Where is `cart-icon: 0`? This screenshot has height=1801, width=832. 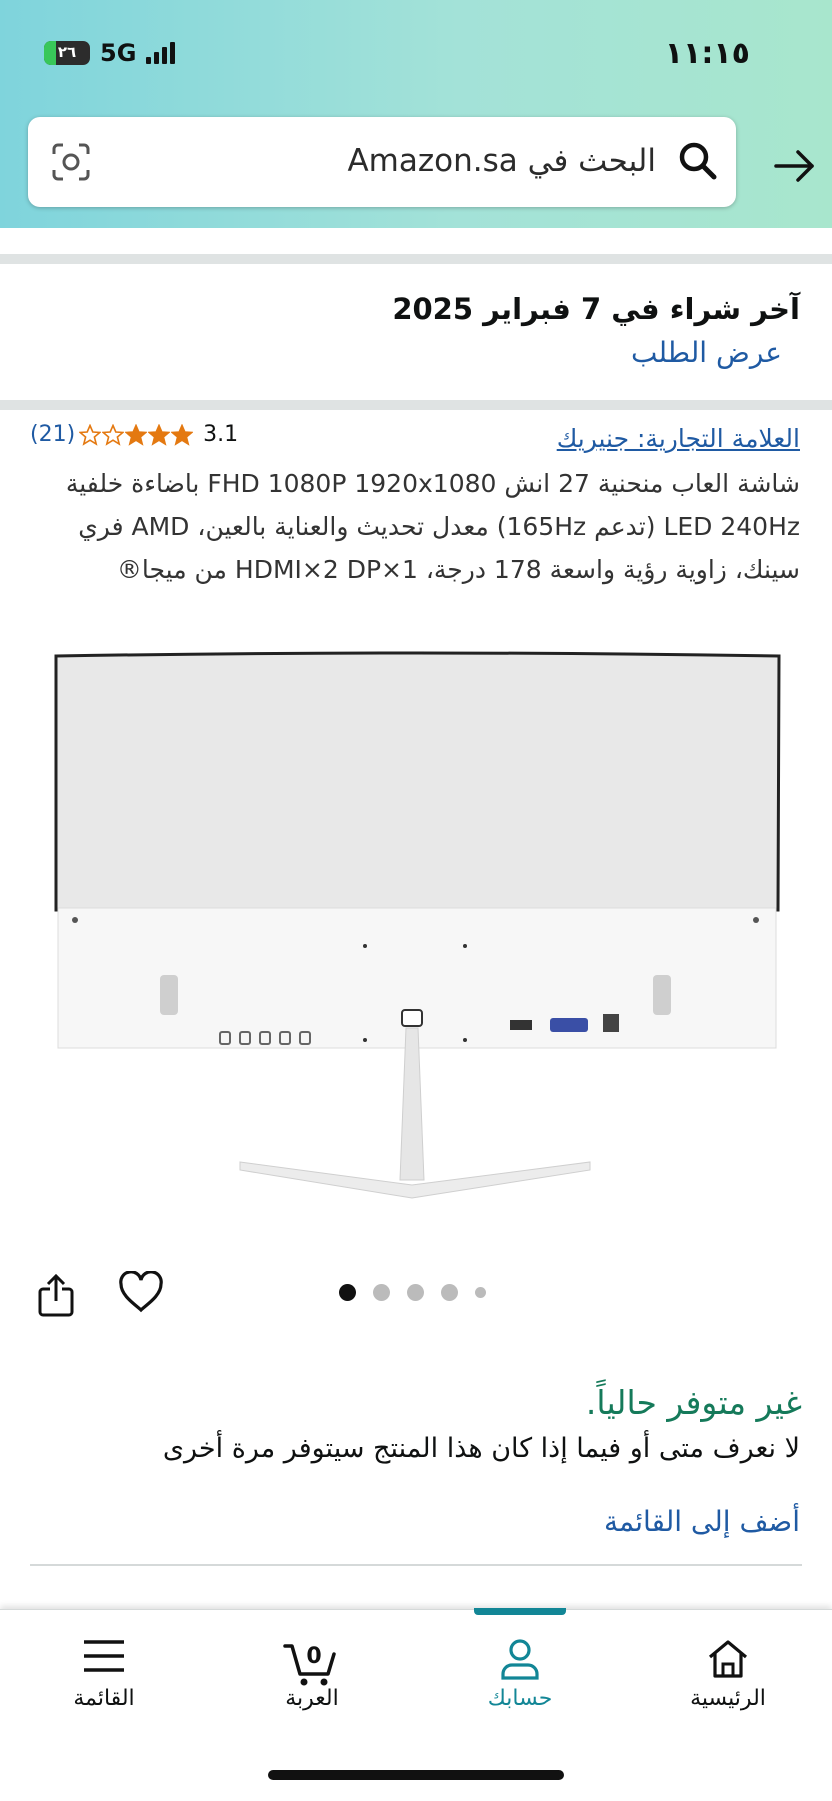 cart-icon: 0 is located at coordinates (312, 1664).